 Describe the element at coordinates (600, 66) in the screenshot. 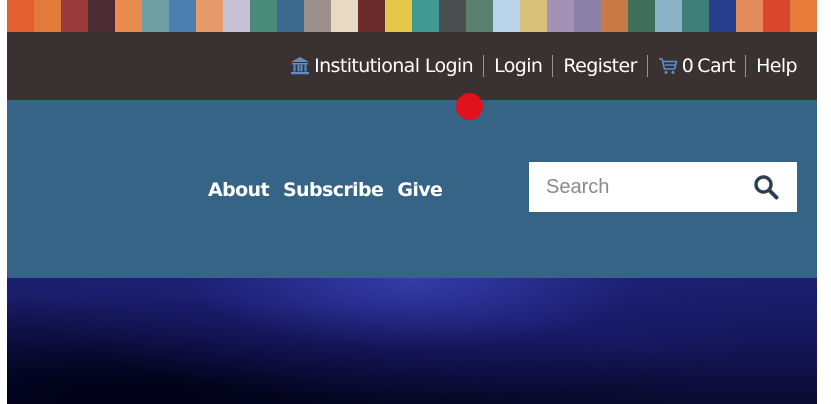

I see `register-link: Register` at that location.